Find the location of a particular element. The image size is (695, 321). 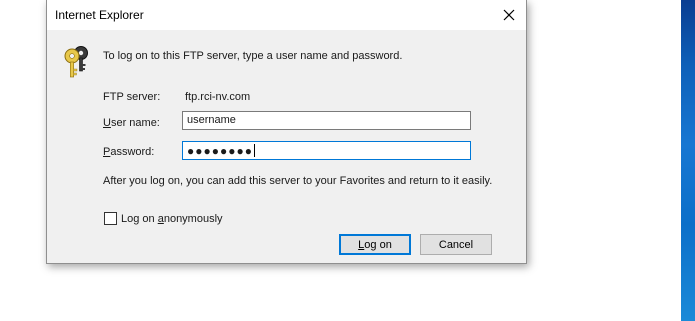

cancel-button: Cancel is located at coordinates (456, 244).